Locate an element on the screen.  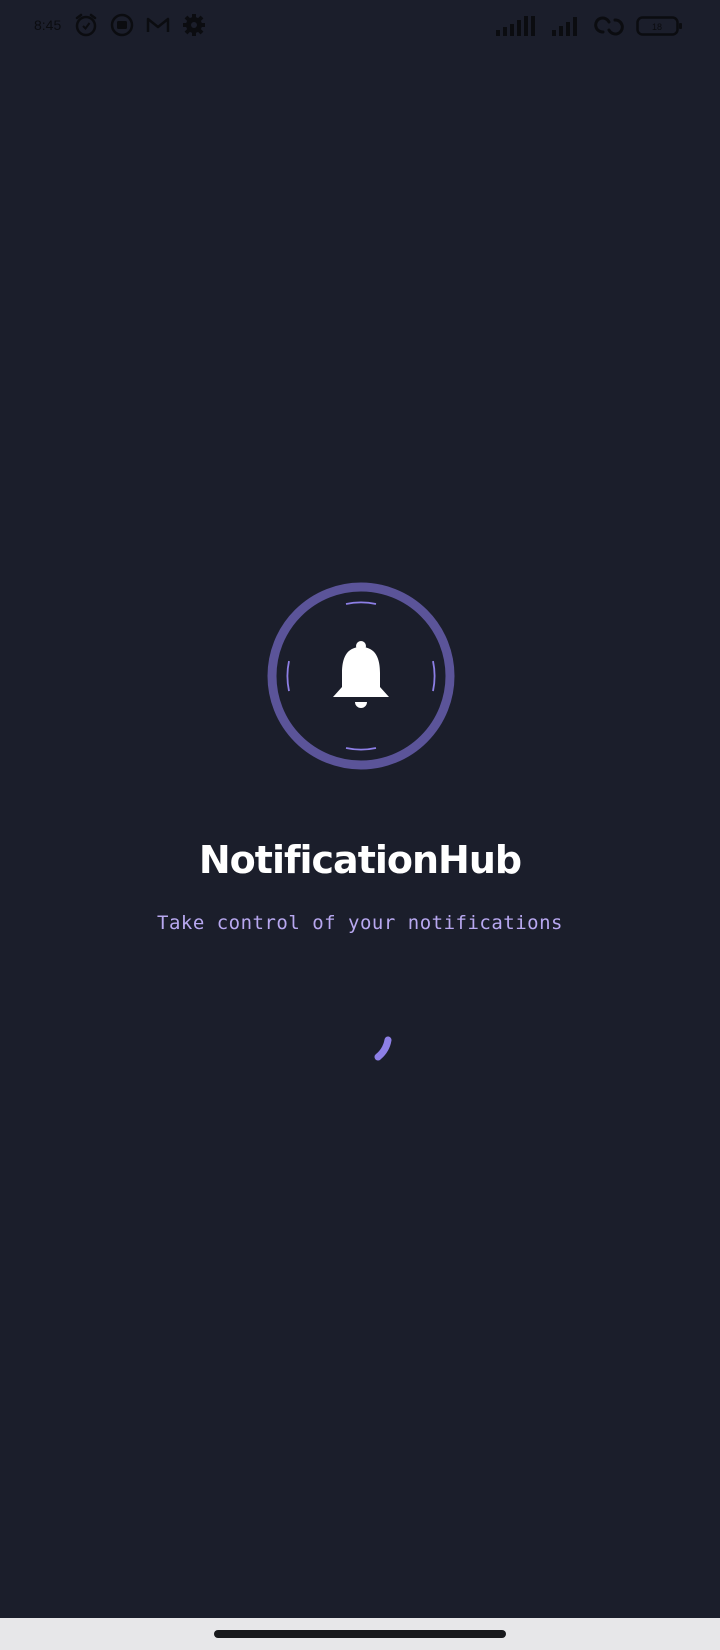
navigation-bar is located at coordinates (360, 1634).